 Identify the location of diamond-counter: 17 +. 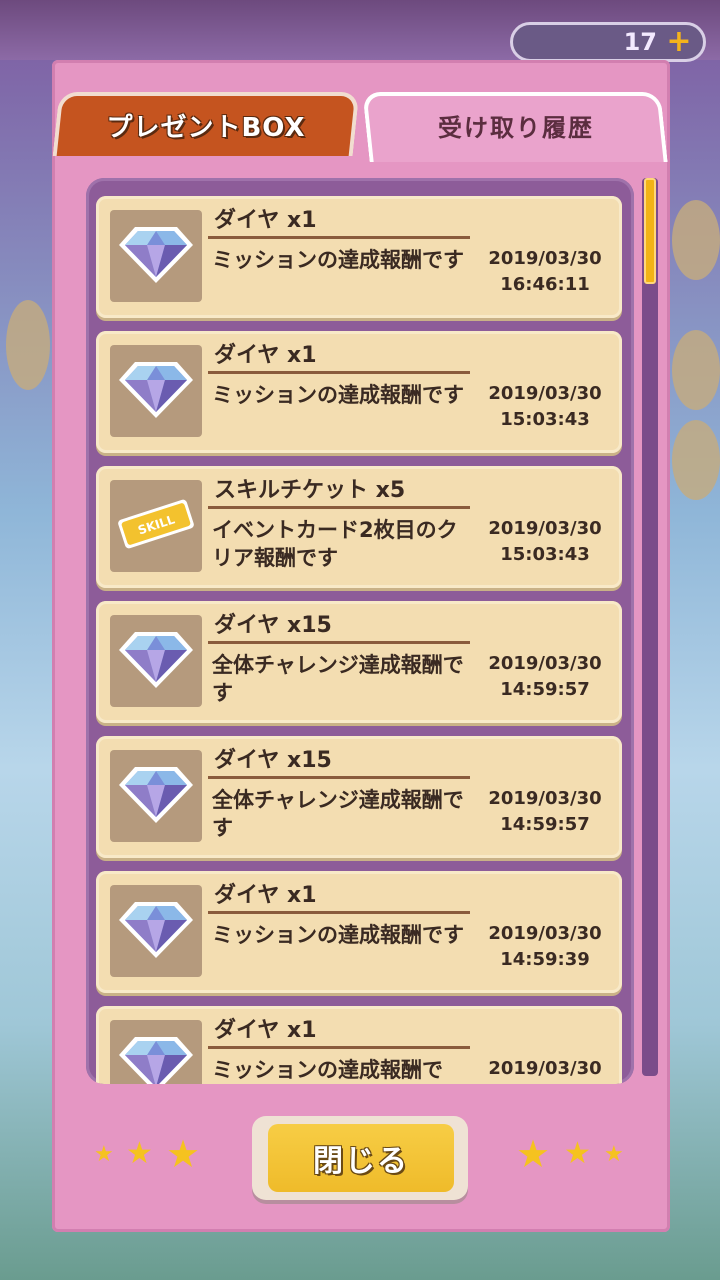
(608, 42).